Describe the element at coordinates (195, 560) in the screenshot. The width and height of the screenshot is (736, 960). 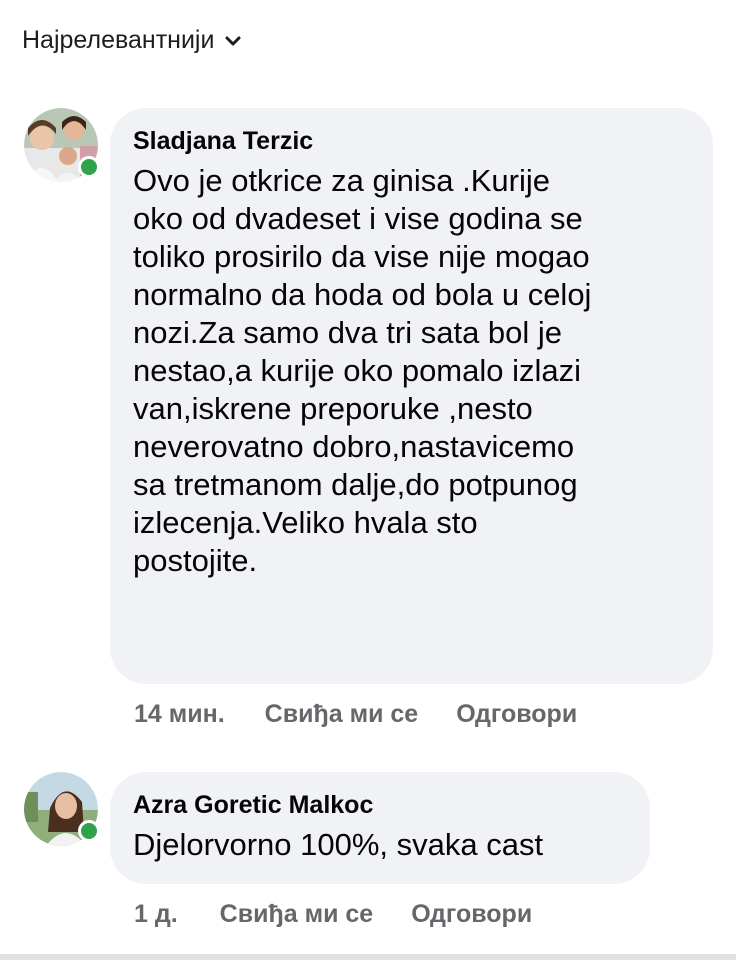
I see `comment-text-line: postojite.` at that location.